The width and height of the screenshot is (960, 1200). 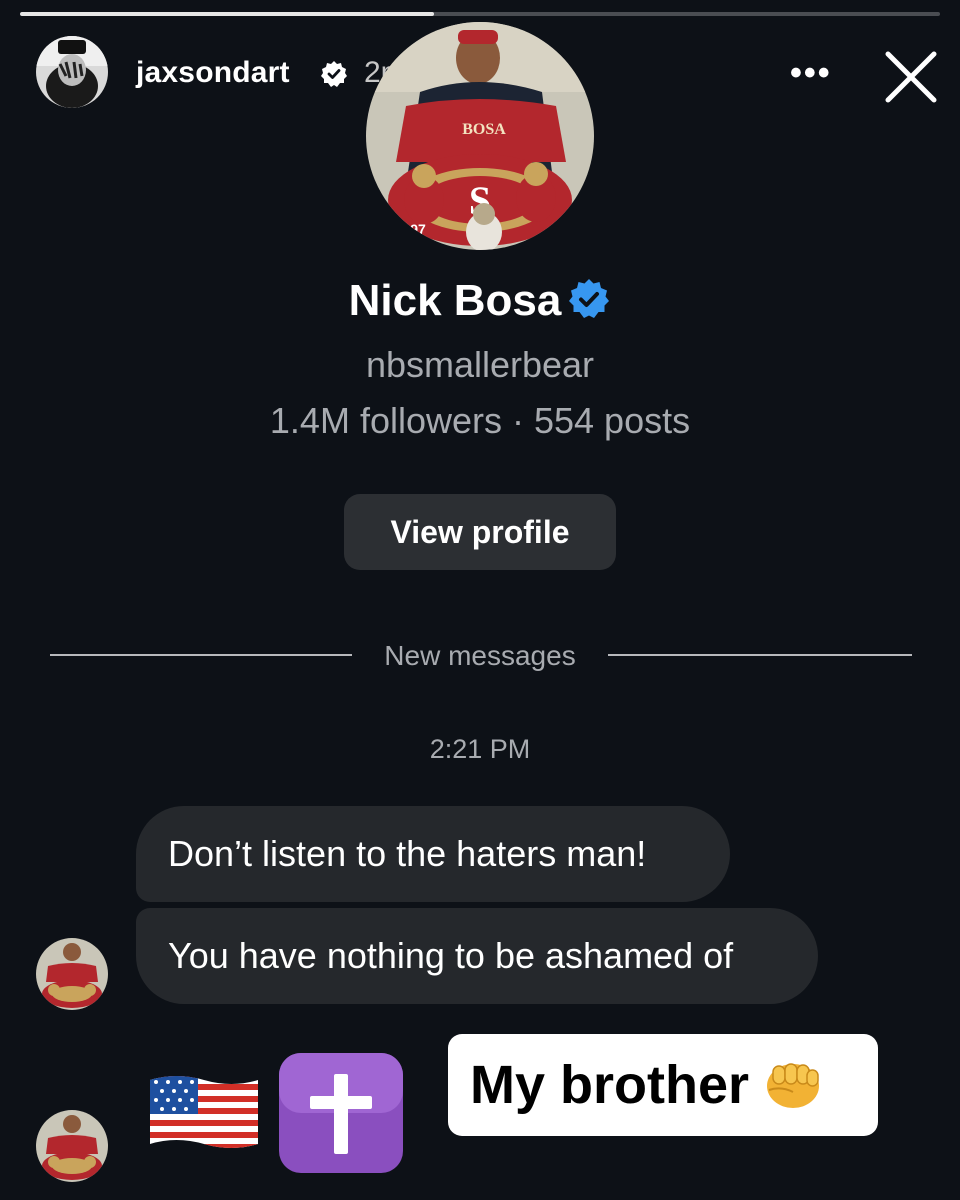 What do you see at coordinates (480, 749) in the screenshot?
I see `message-timestamp: 2:21 PM` at bounding box center [480, 749].